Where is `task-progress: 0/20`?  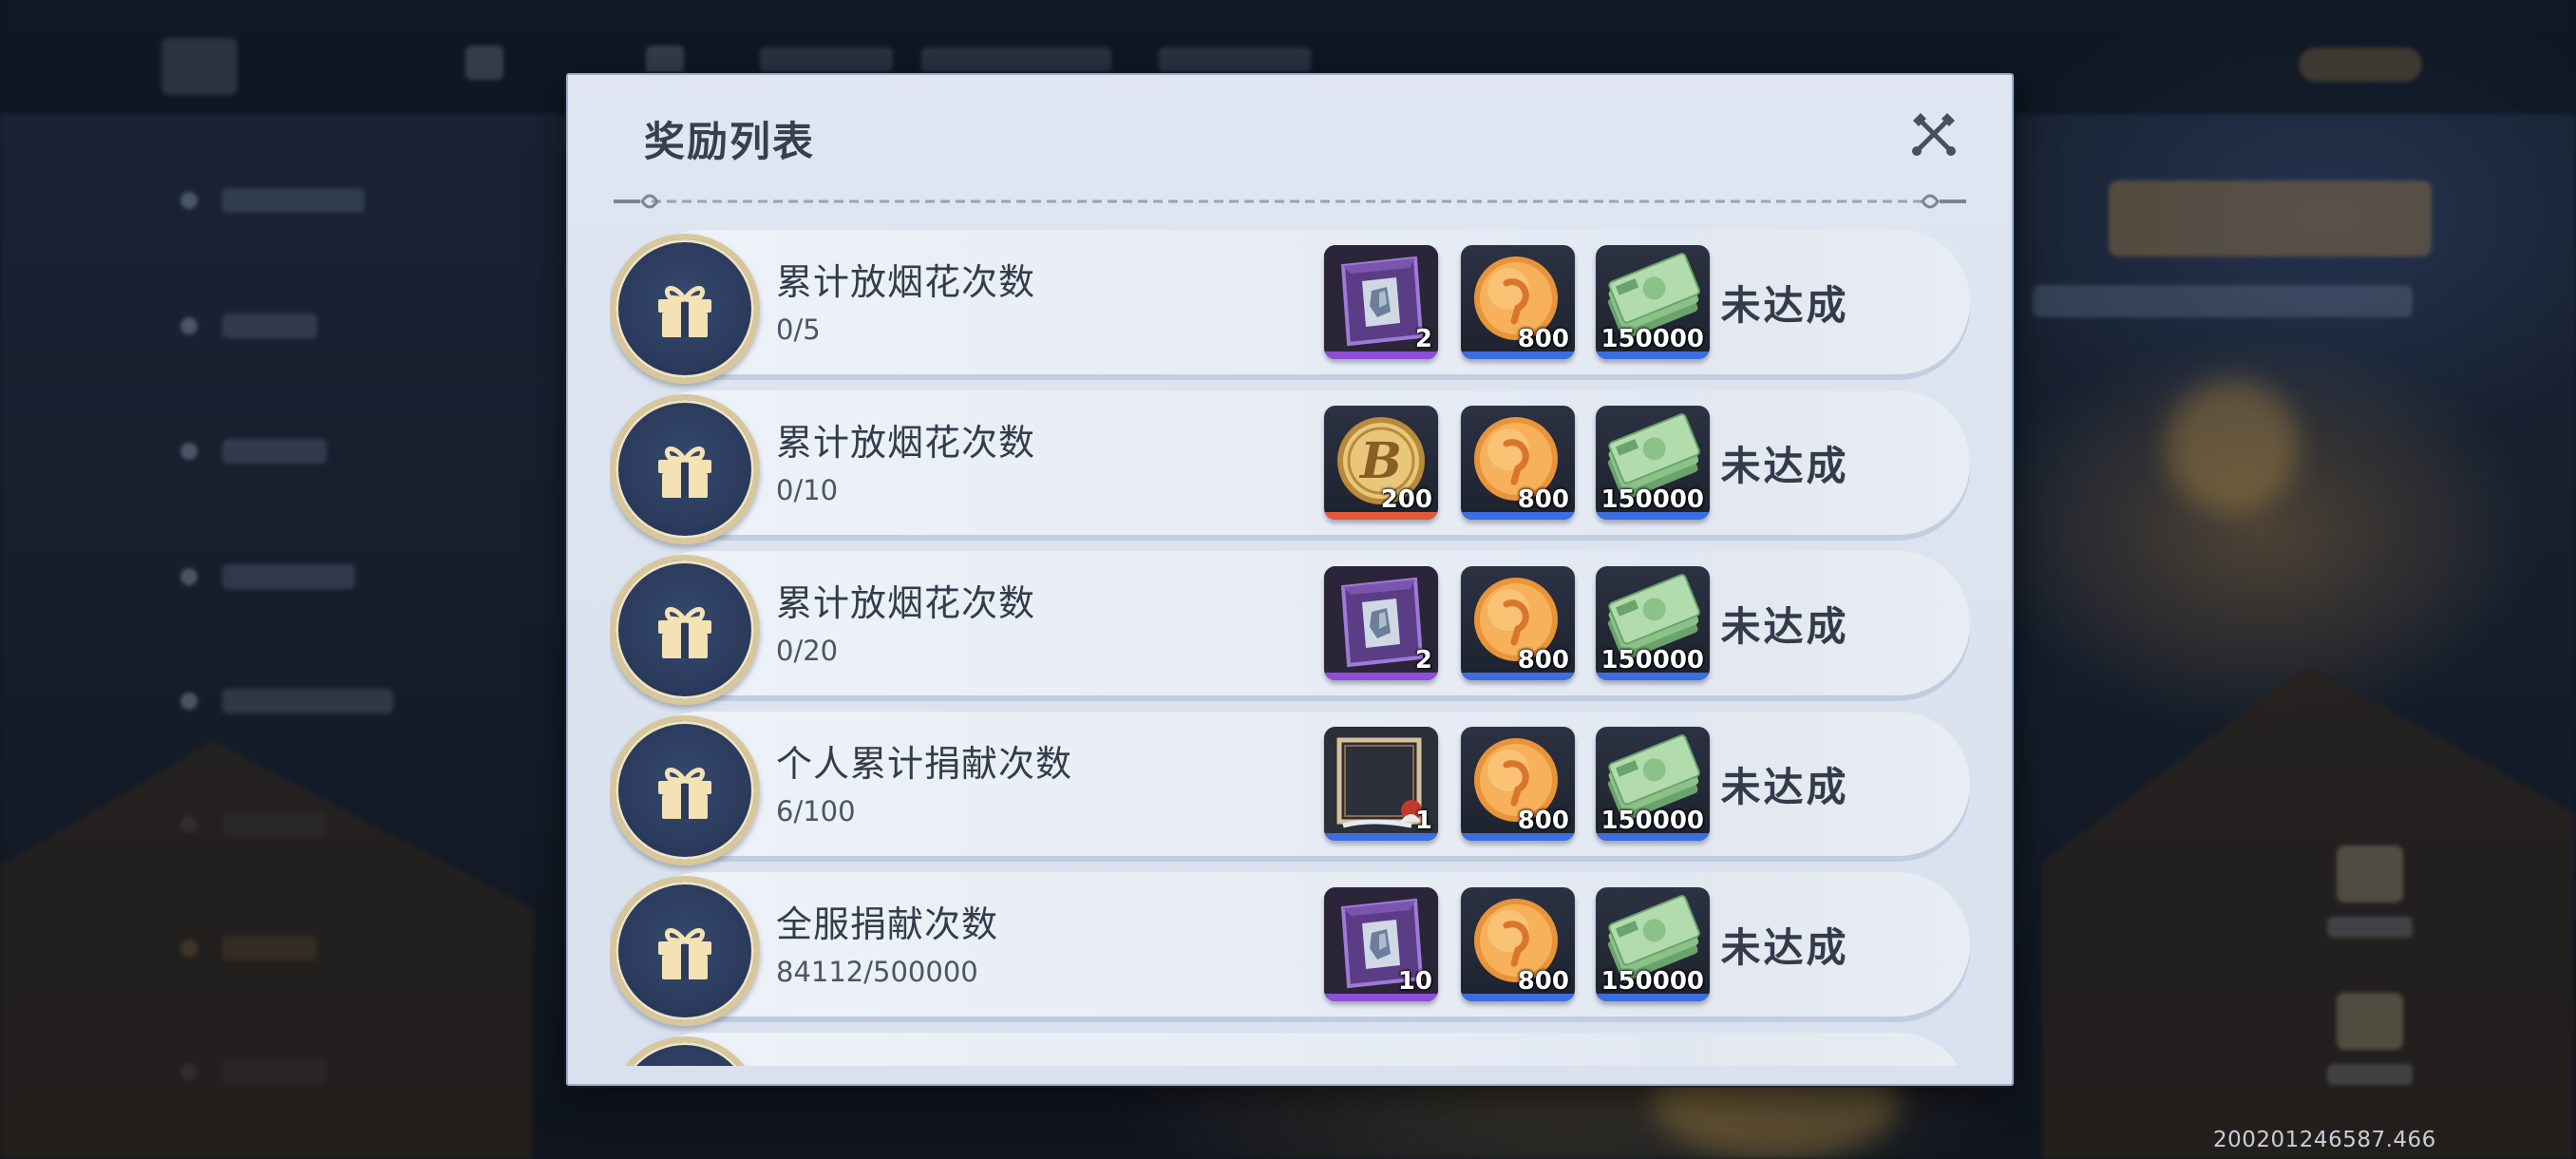
task-progress: 0/20 is located at coordinates (807, 651).